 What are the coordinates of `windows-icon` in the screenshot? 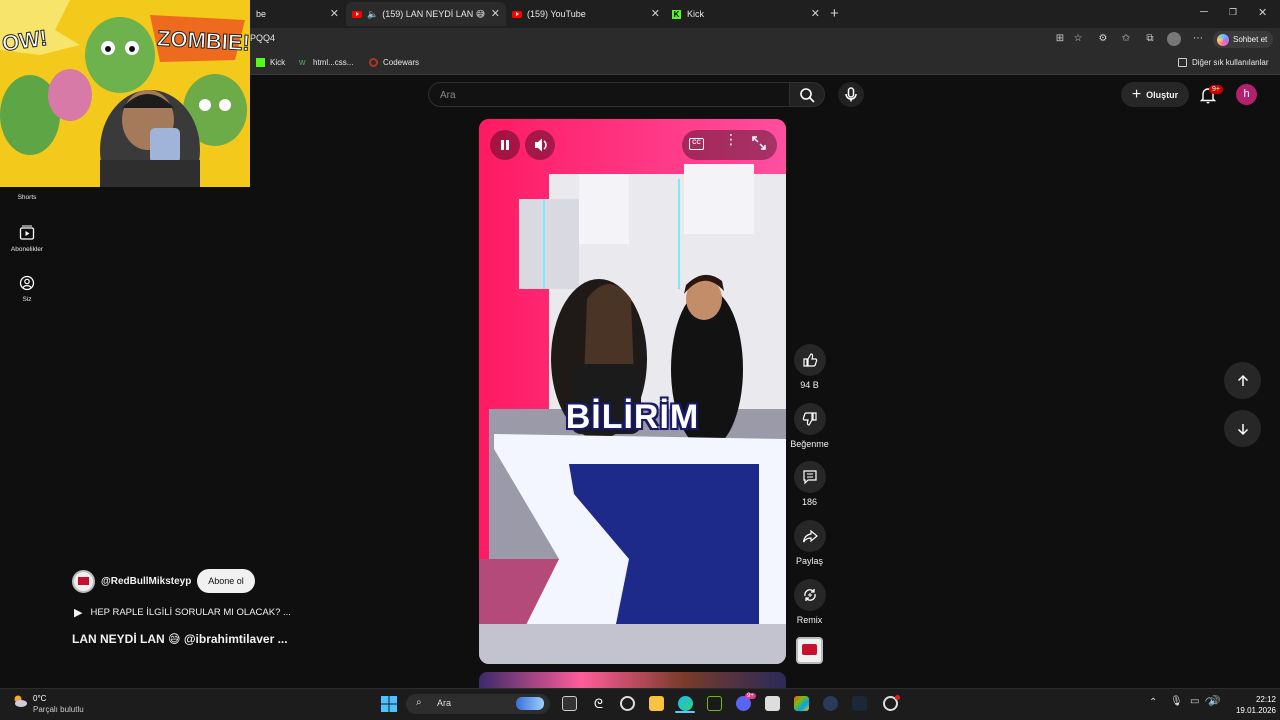 It's located at (389, 704).